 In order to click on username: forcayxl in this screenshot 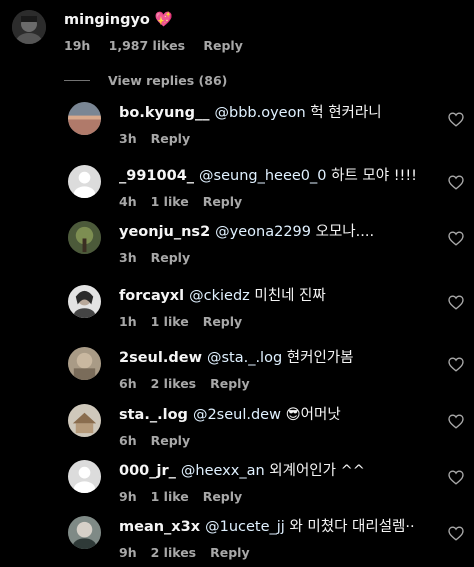, I will do `click(151, 296)`.